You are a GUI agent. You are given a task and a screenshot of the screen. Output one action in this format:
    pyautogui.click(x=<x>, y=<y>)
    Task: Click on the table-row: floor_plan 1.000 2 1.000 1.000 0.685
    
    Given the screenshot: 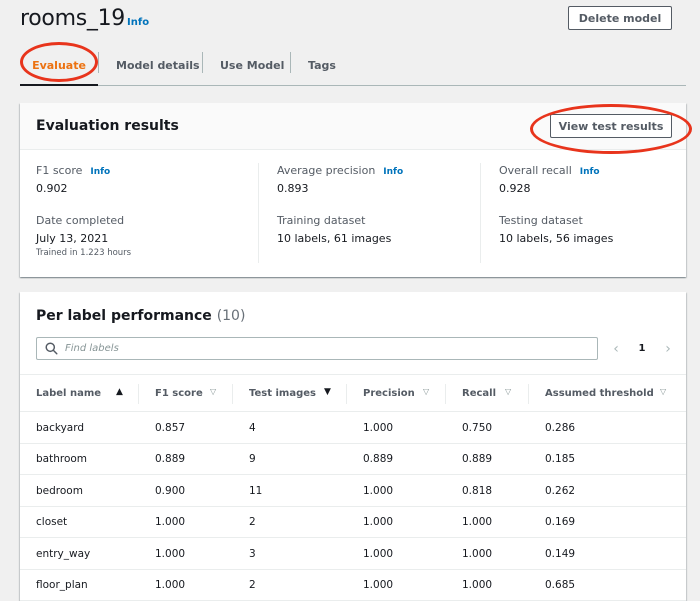 What is the action you would take?
    pyautogui.click(x=353, y=585)
    